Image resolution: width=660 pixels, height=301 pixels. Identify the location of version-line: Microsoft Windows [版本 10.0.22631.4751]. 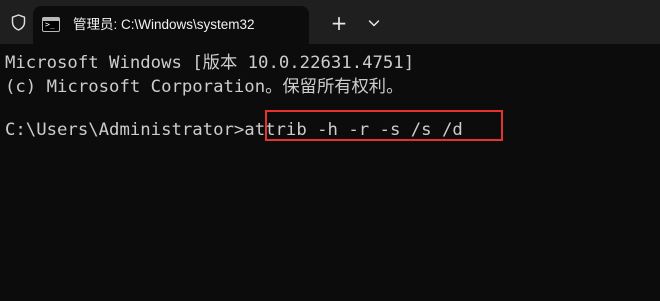
(210, 63).